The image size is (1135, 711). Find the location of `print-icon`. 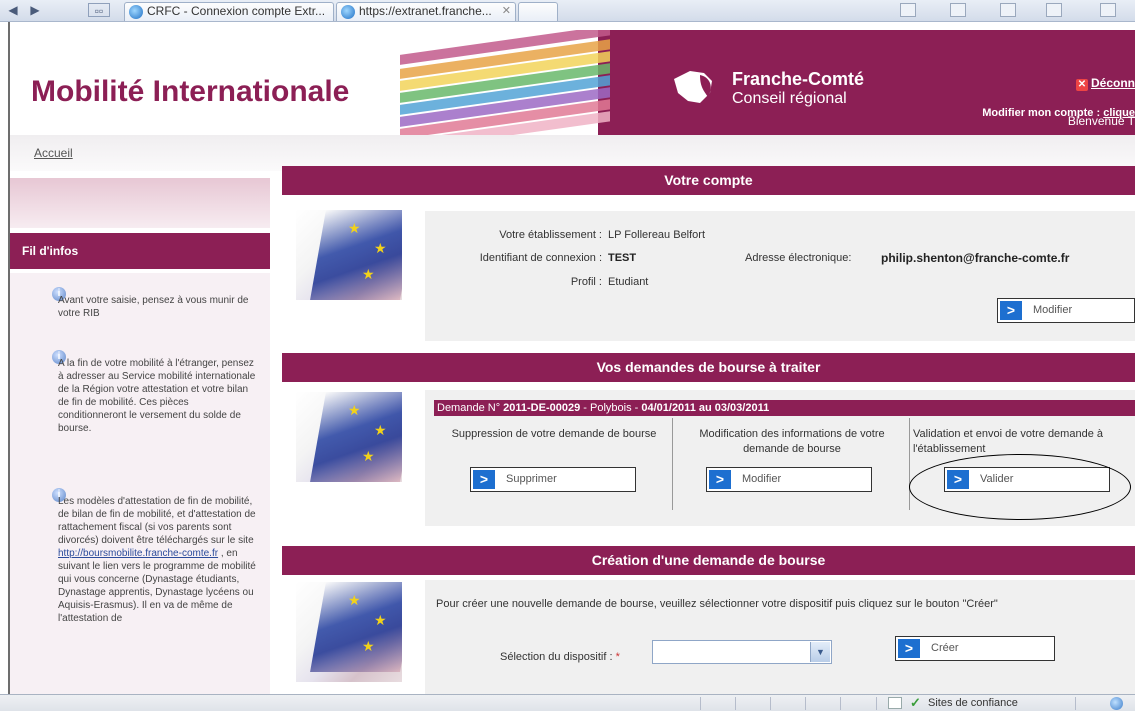

print-icon is located at coordinates (1008, 10).